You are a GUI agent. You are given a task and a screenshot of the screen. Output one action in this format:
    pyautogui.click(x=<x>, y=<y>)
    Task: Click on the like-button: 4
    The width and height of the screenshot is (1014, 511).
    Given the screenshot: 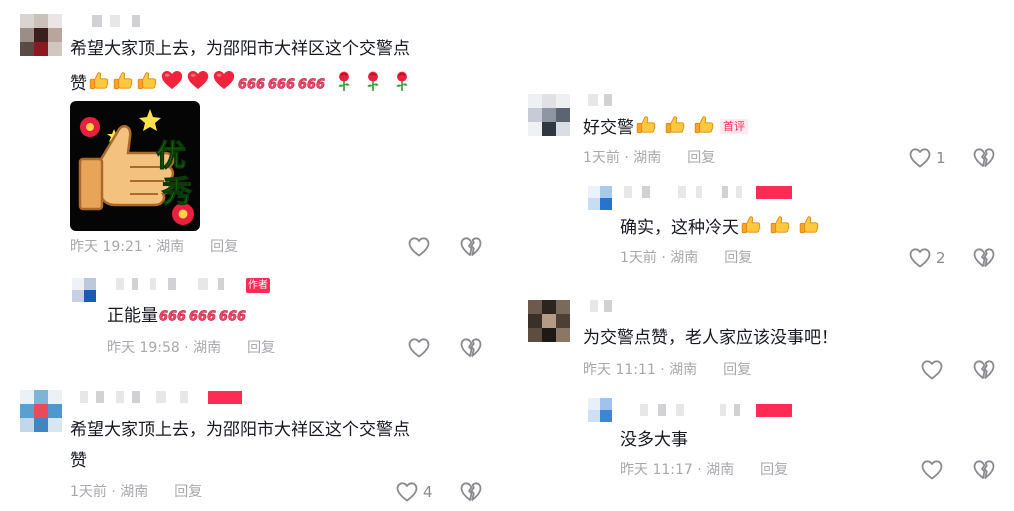 What is the action you would take?
    pyautogui.click(x=414, y=492)
    